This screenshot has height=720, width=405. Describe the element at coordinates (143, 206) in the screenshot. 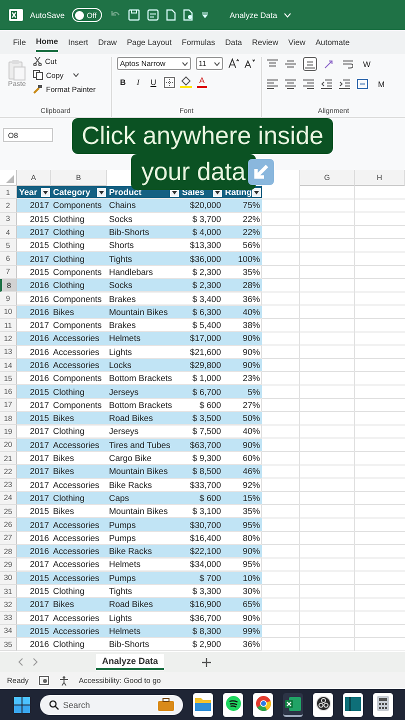

I see `table-cell: Chains` at that location.